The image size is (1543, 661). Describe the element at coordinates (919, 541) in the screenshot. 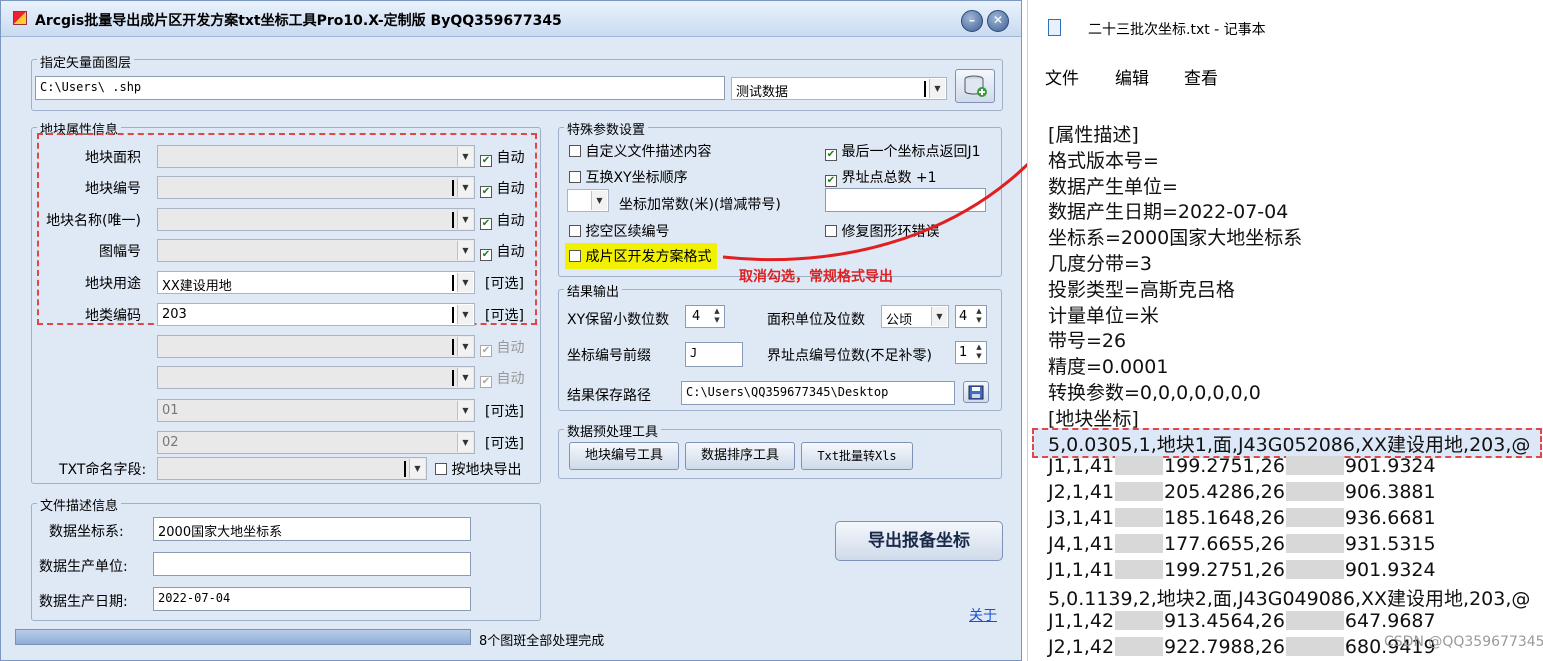

I see `export-button: 导出报备坐标` at that location.